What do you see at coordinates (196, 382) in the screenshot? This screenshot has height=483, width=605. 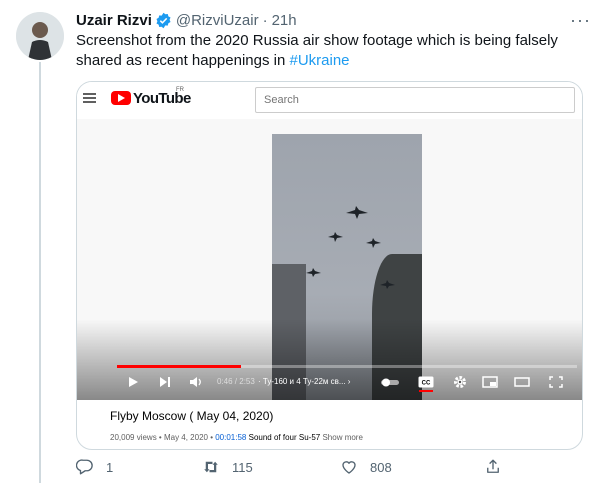 I see `volume-icon` at bounding box center [196, 382].